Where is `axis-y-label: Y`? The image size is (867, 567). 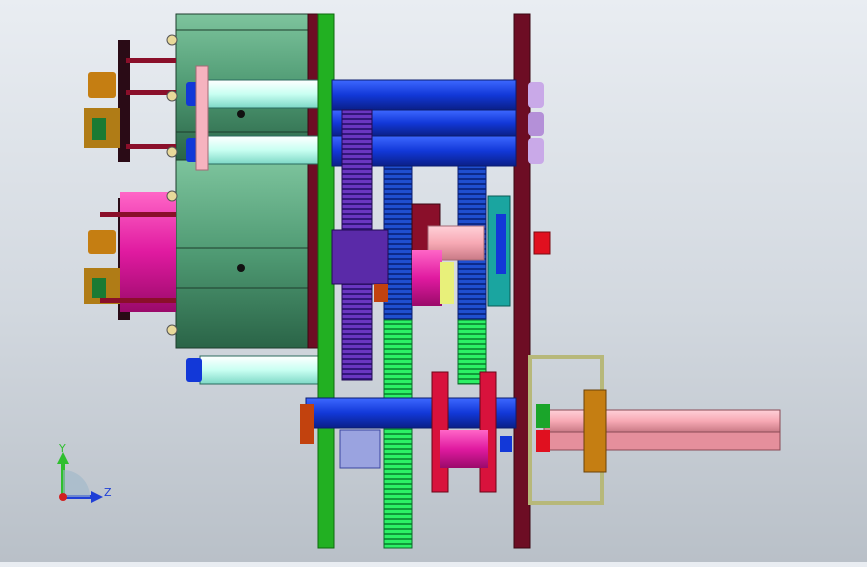
axis-y-label: Y is located at coordinates (62, 448).